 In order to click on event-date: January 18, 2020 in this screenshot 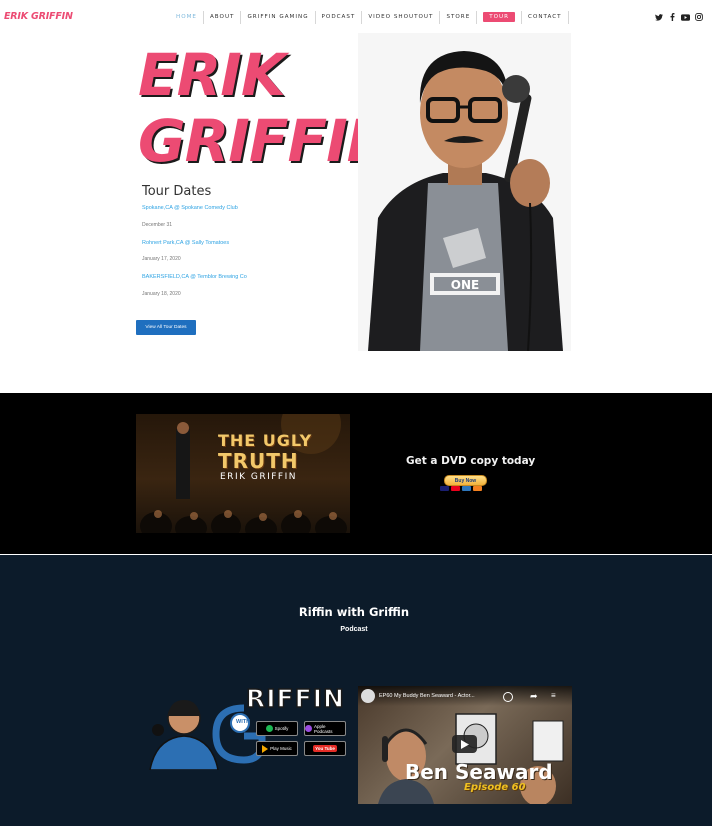, I will do `click(161, 294)`.